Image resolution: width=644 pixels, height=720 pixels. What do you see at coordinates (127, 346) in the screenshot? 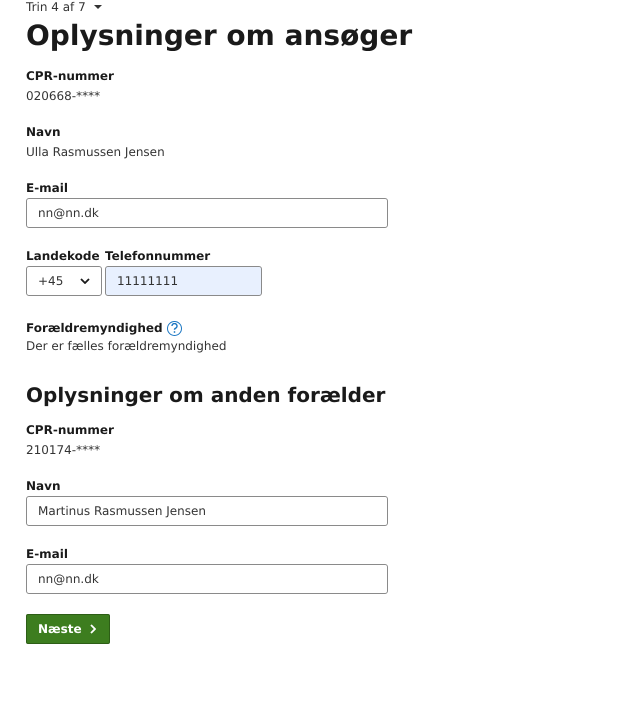
I see `field-value: Der er fælles forældremyndighed` at bounding box center [127, 346].